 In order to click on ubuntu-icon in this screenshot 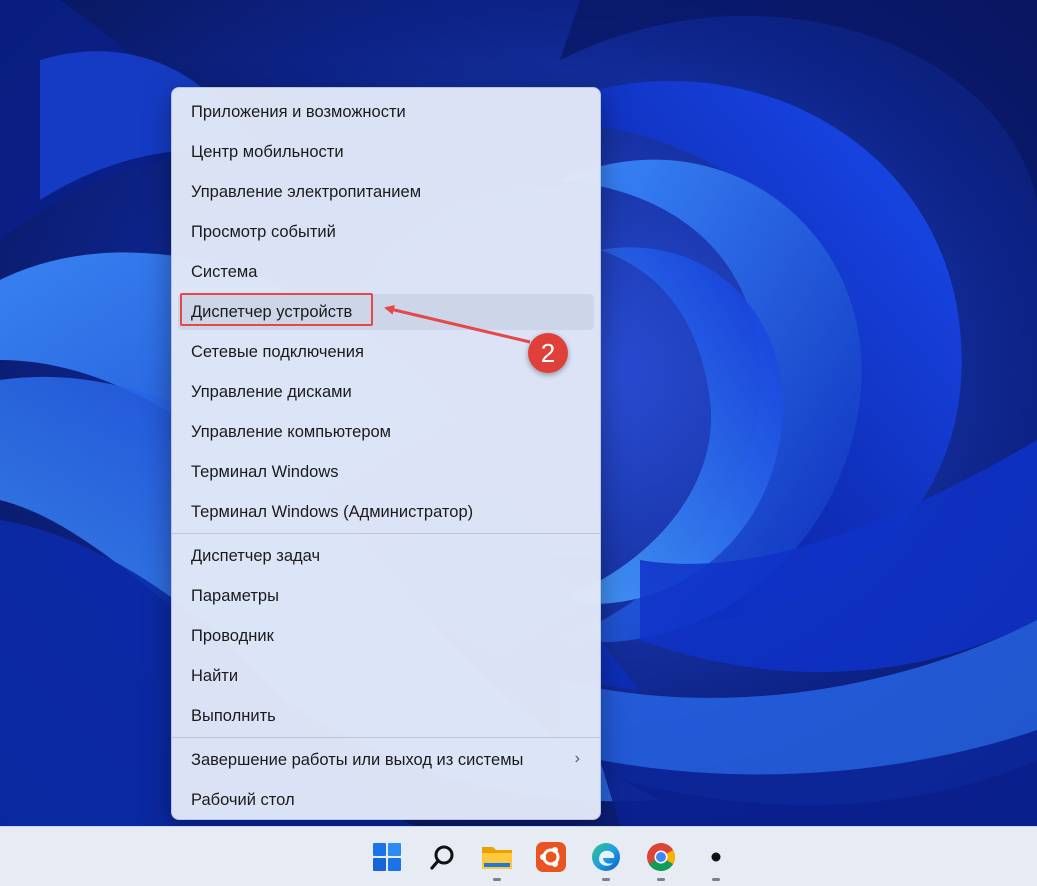, I will do `click(551, 857)`.